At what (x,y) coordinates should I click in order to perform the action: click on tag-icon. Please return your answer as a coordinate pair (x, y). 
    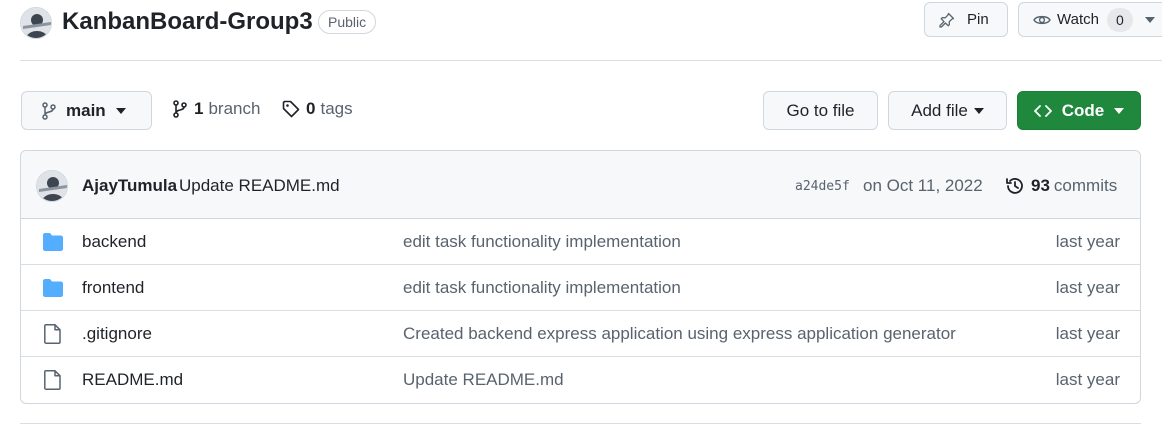
    Looking at the image, I should click on (291, 109).